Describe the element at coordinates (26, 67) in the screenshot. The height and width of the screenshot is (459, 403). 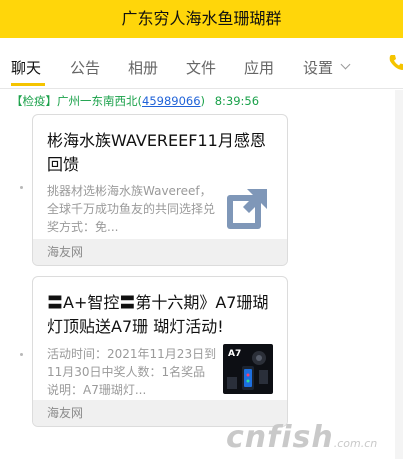
I see `tab-chat: 聊天` at that location.